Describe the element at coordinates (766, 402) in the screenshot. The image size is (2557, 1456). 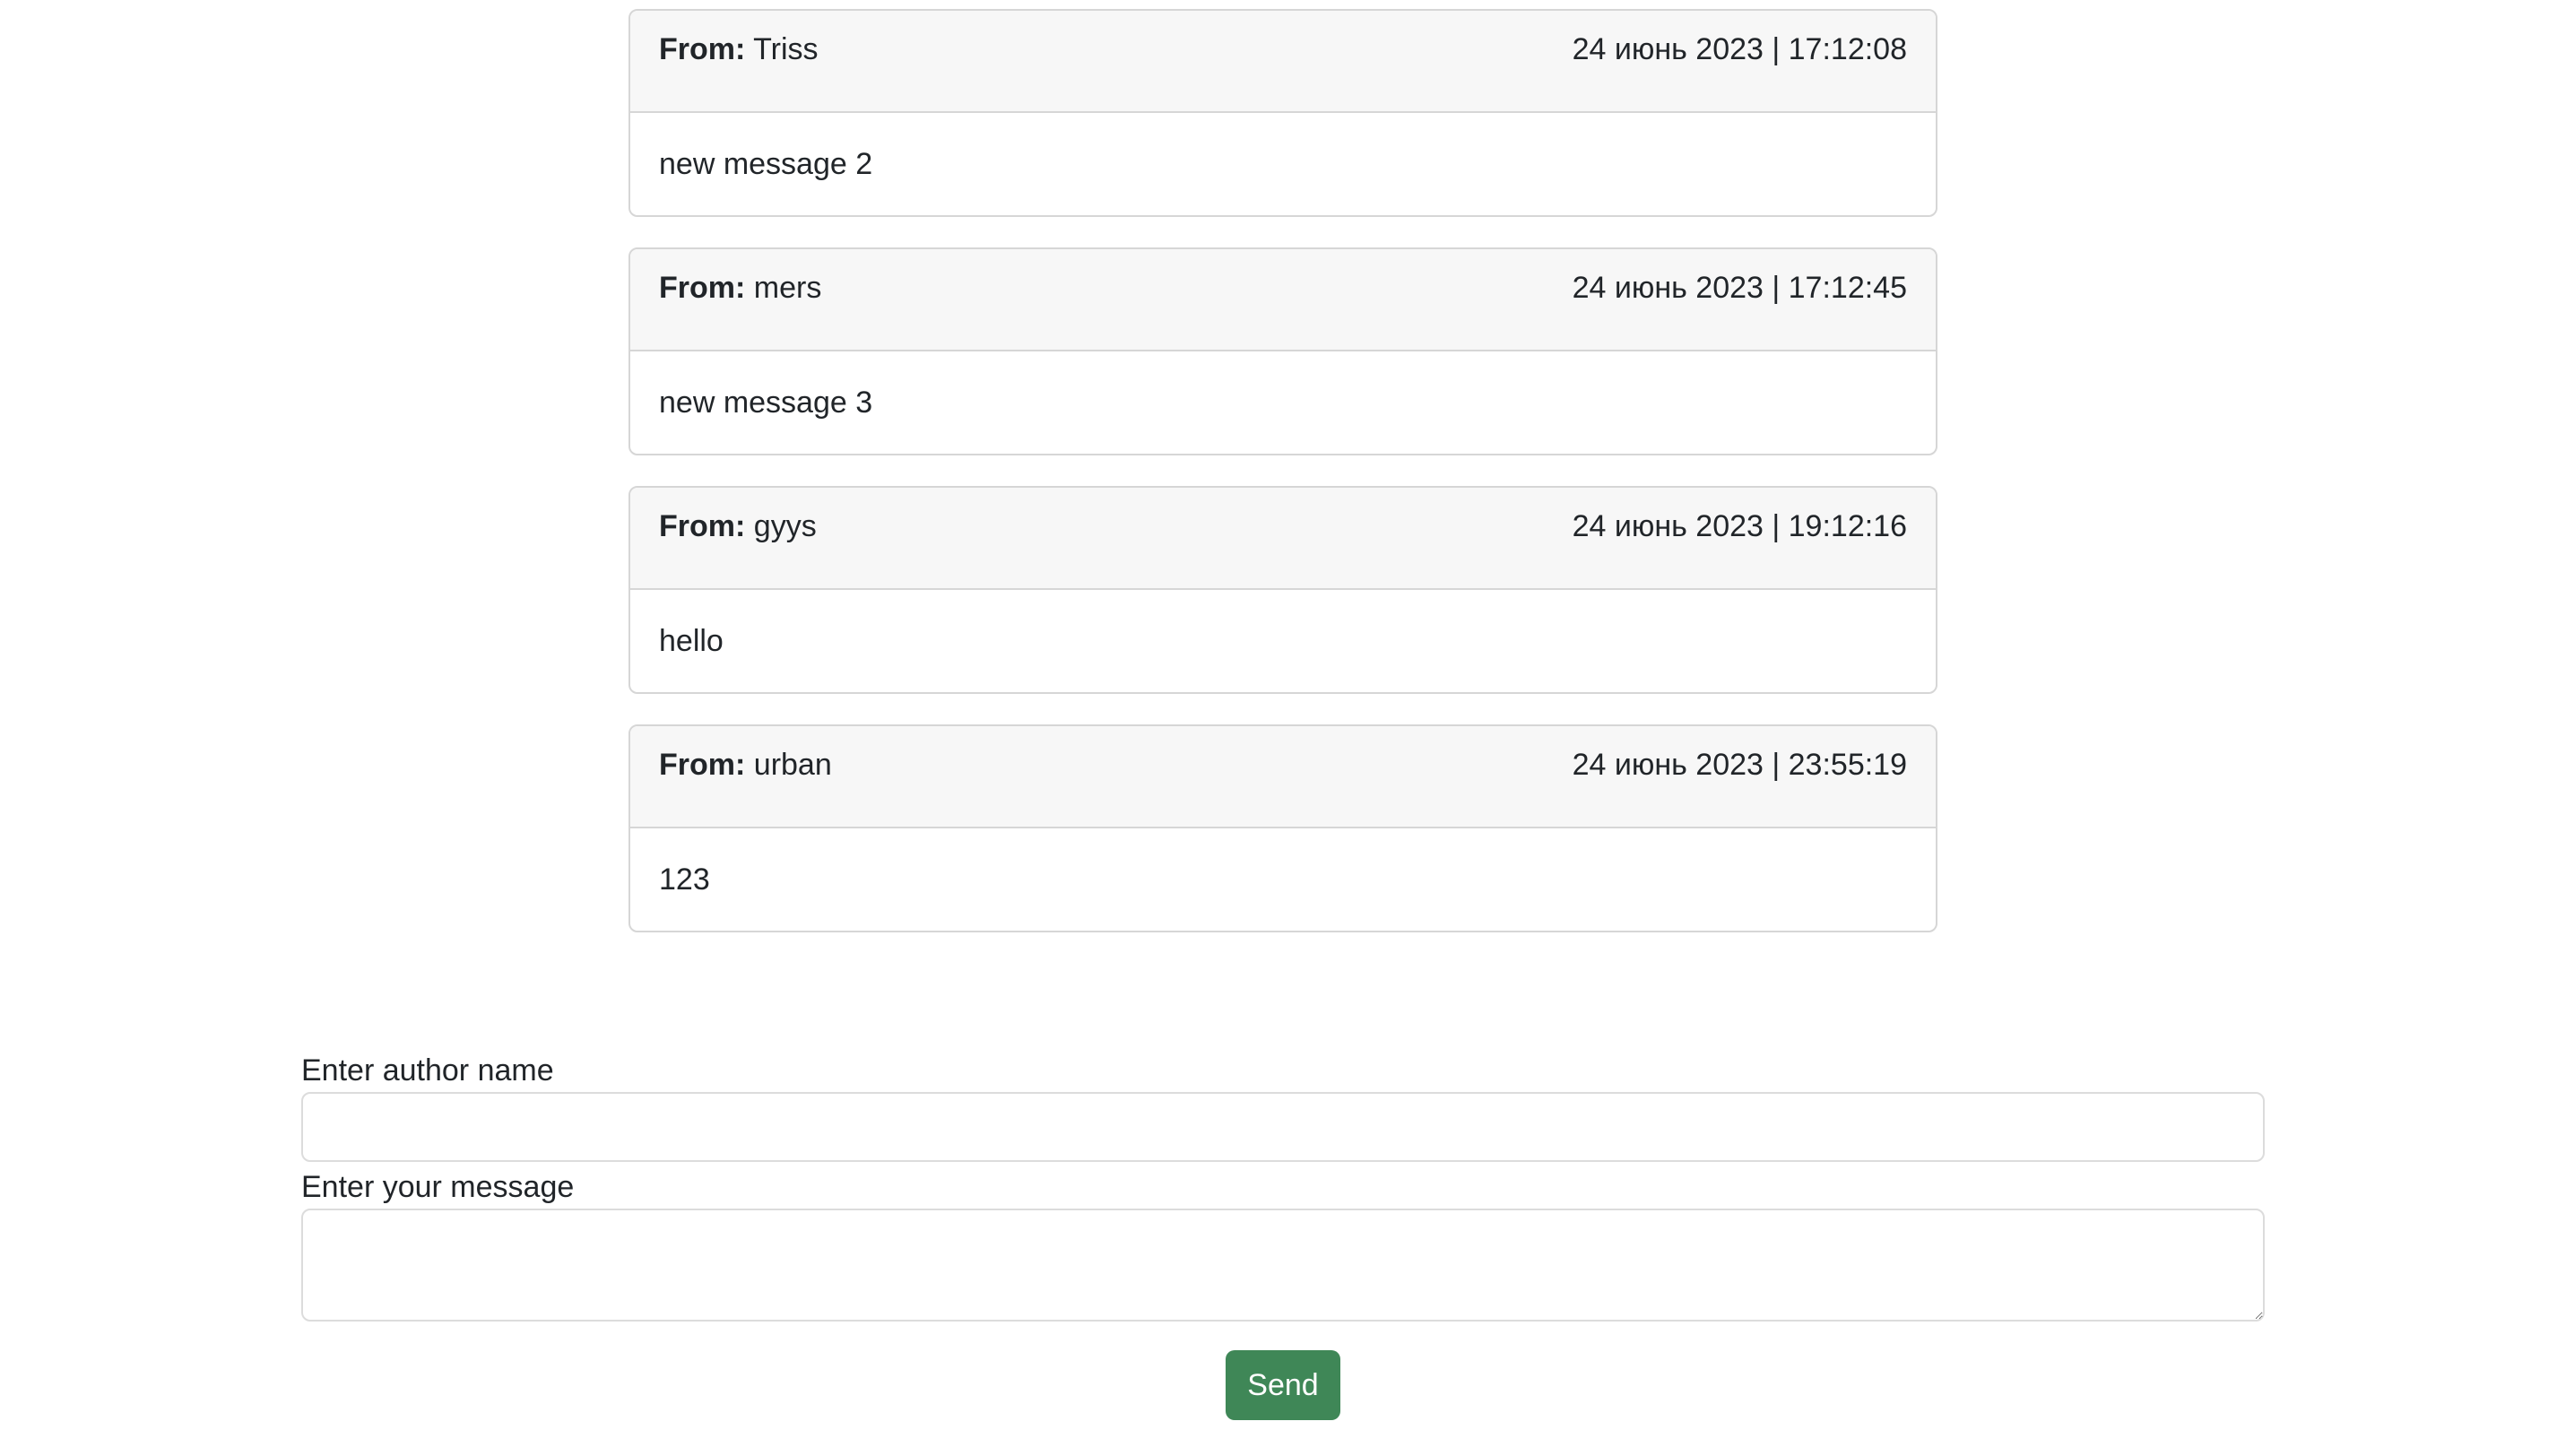
I see `message-text: new message 3` at that location.